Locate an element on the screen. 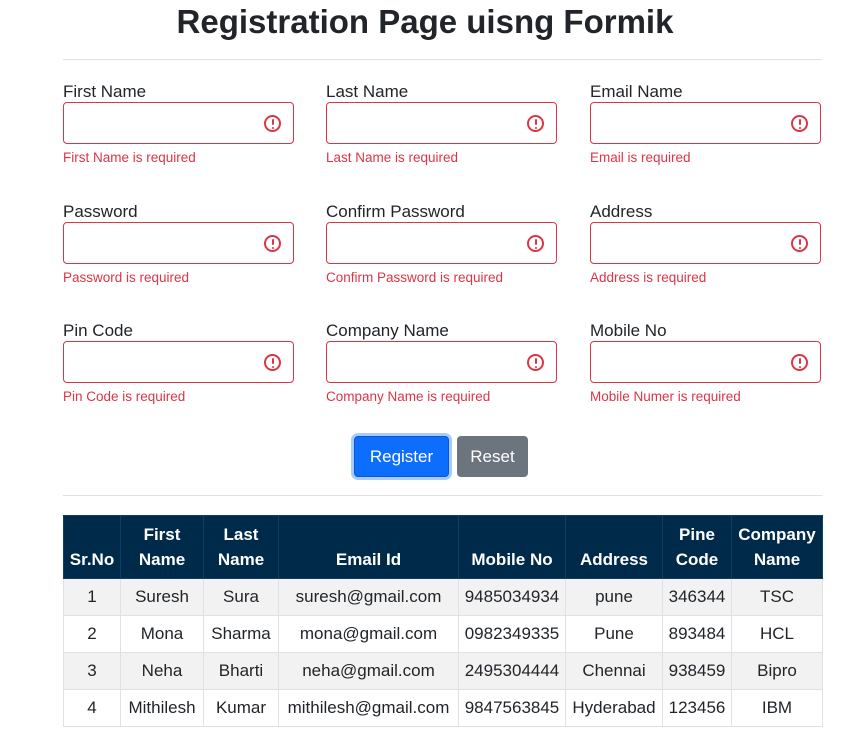 Image resolution: width=850 pixels, height=741 pixels. email-label: Email Name is located at coordinates (636, 91).